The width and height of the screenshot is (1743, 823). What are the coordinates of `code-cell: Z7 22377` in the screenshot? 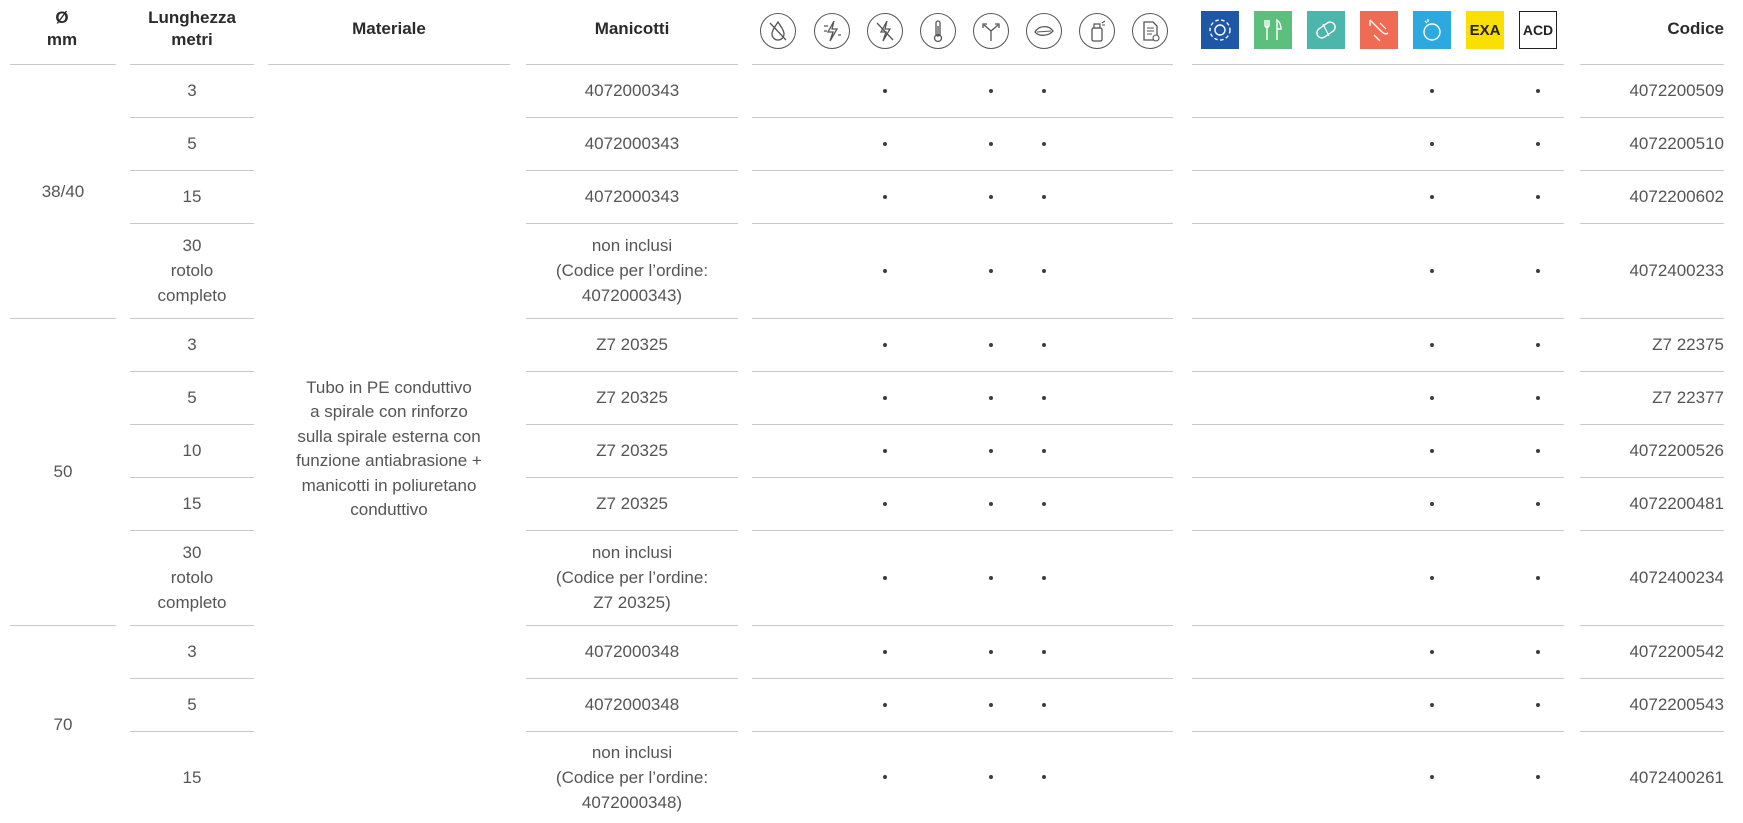 It's located at (1688, 397).